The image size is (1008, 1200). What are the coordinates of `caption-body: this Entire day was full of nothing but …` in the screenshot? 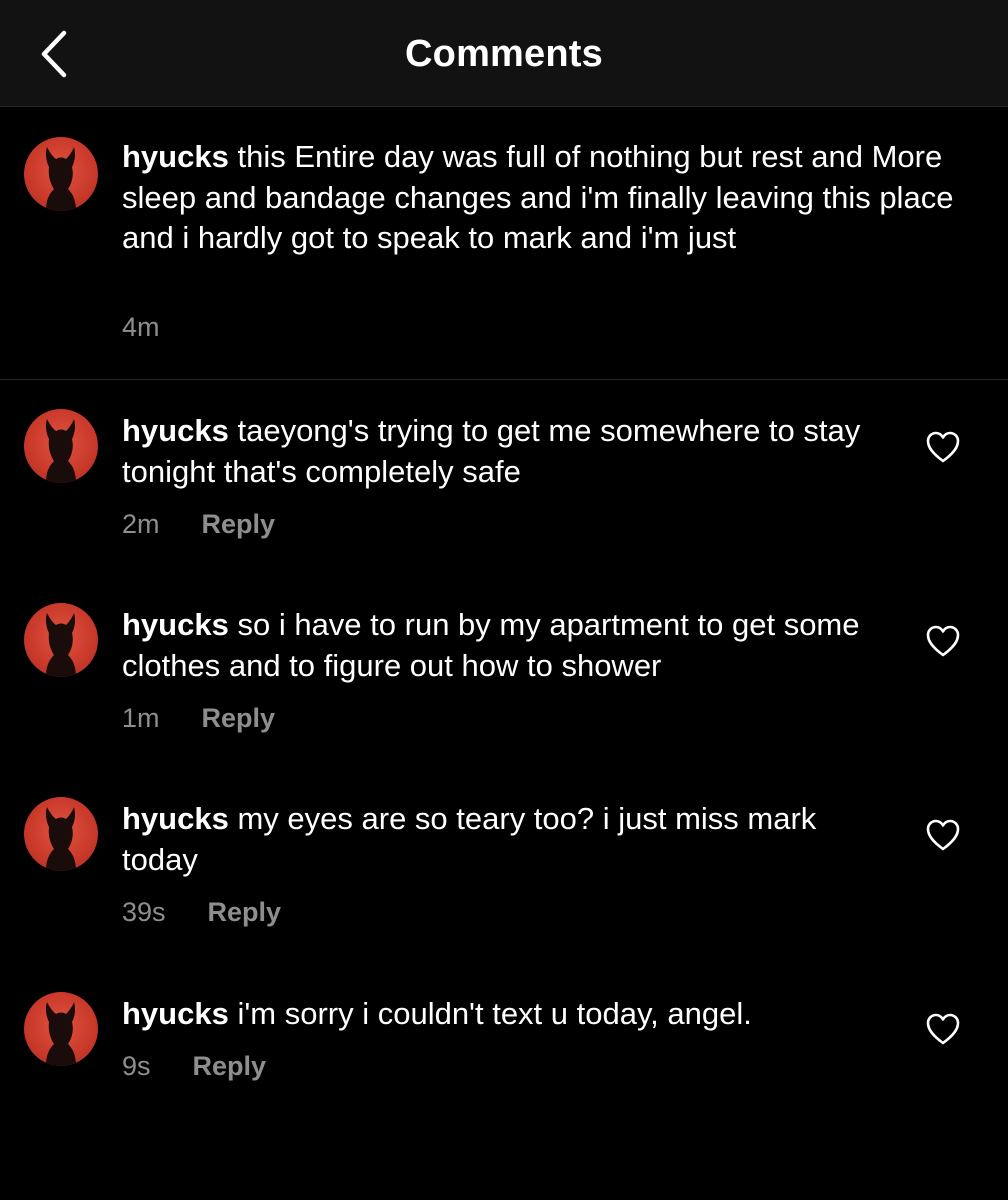 It's located at (538, 197).